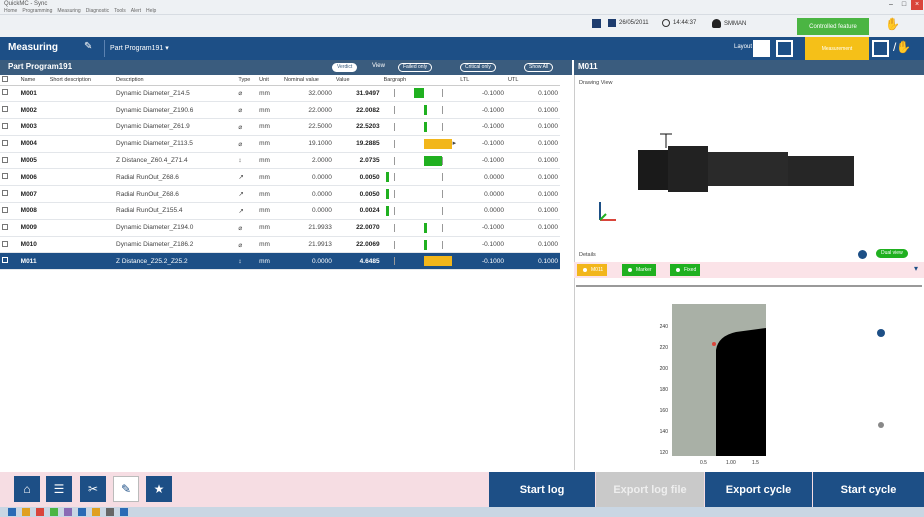 The image size is (924, 517). I want to click on tab-marker: Marker, so click(639, 270).